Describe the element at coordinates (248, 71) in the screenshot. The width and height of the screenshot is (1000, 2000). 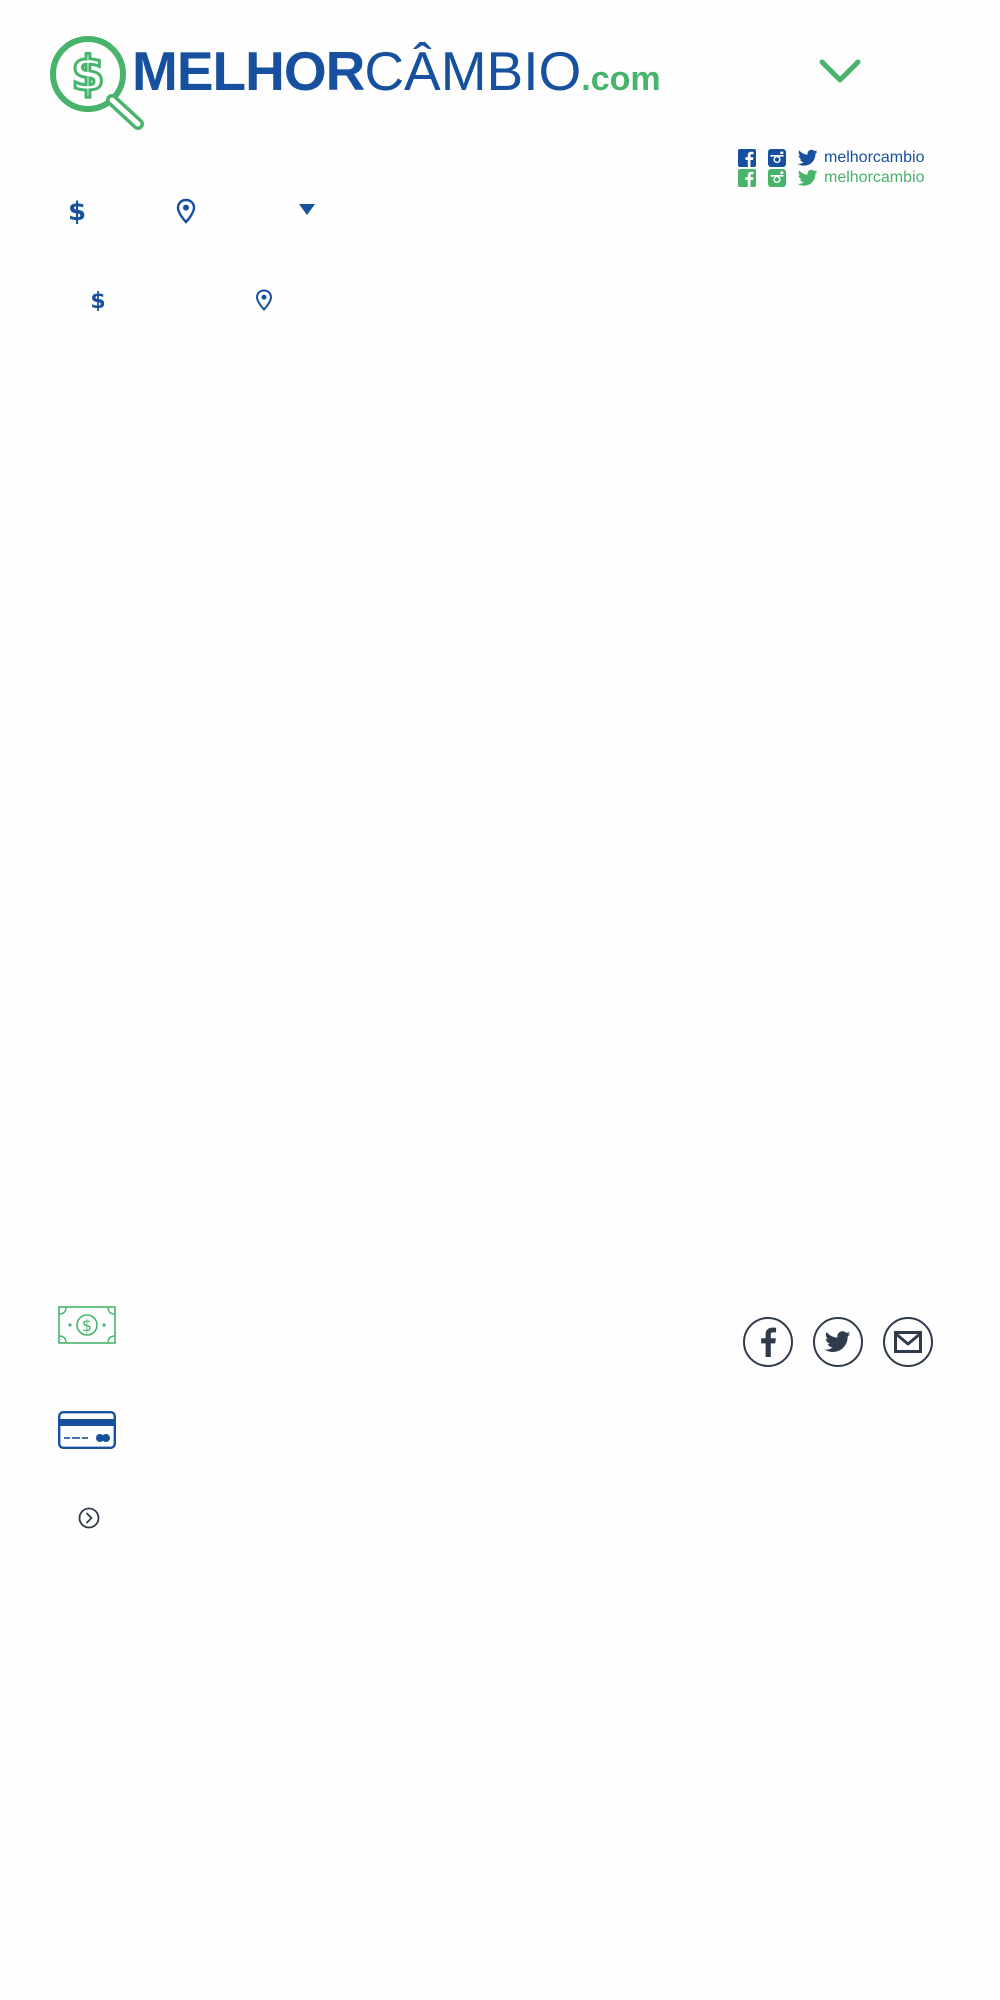
I see `logo-word-melhor: MELHOR` at that location.